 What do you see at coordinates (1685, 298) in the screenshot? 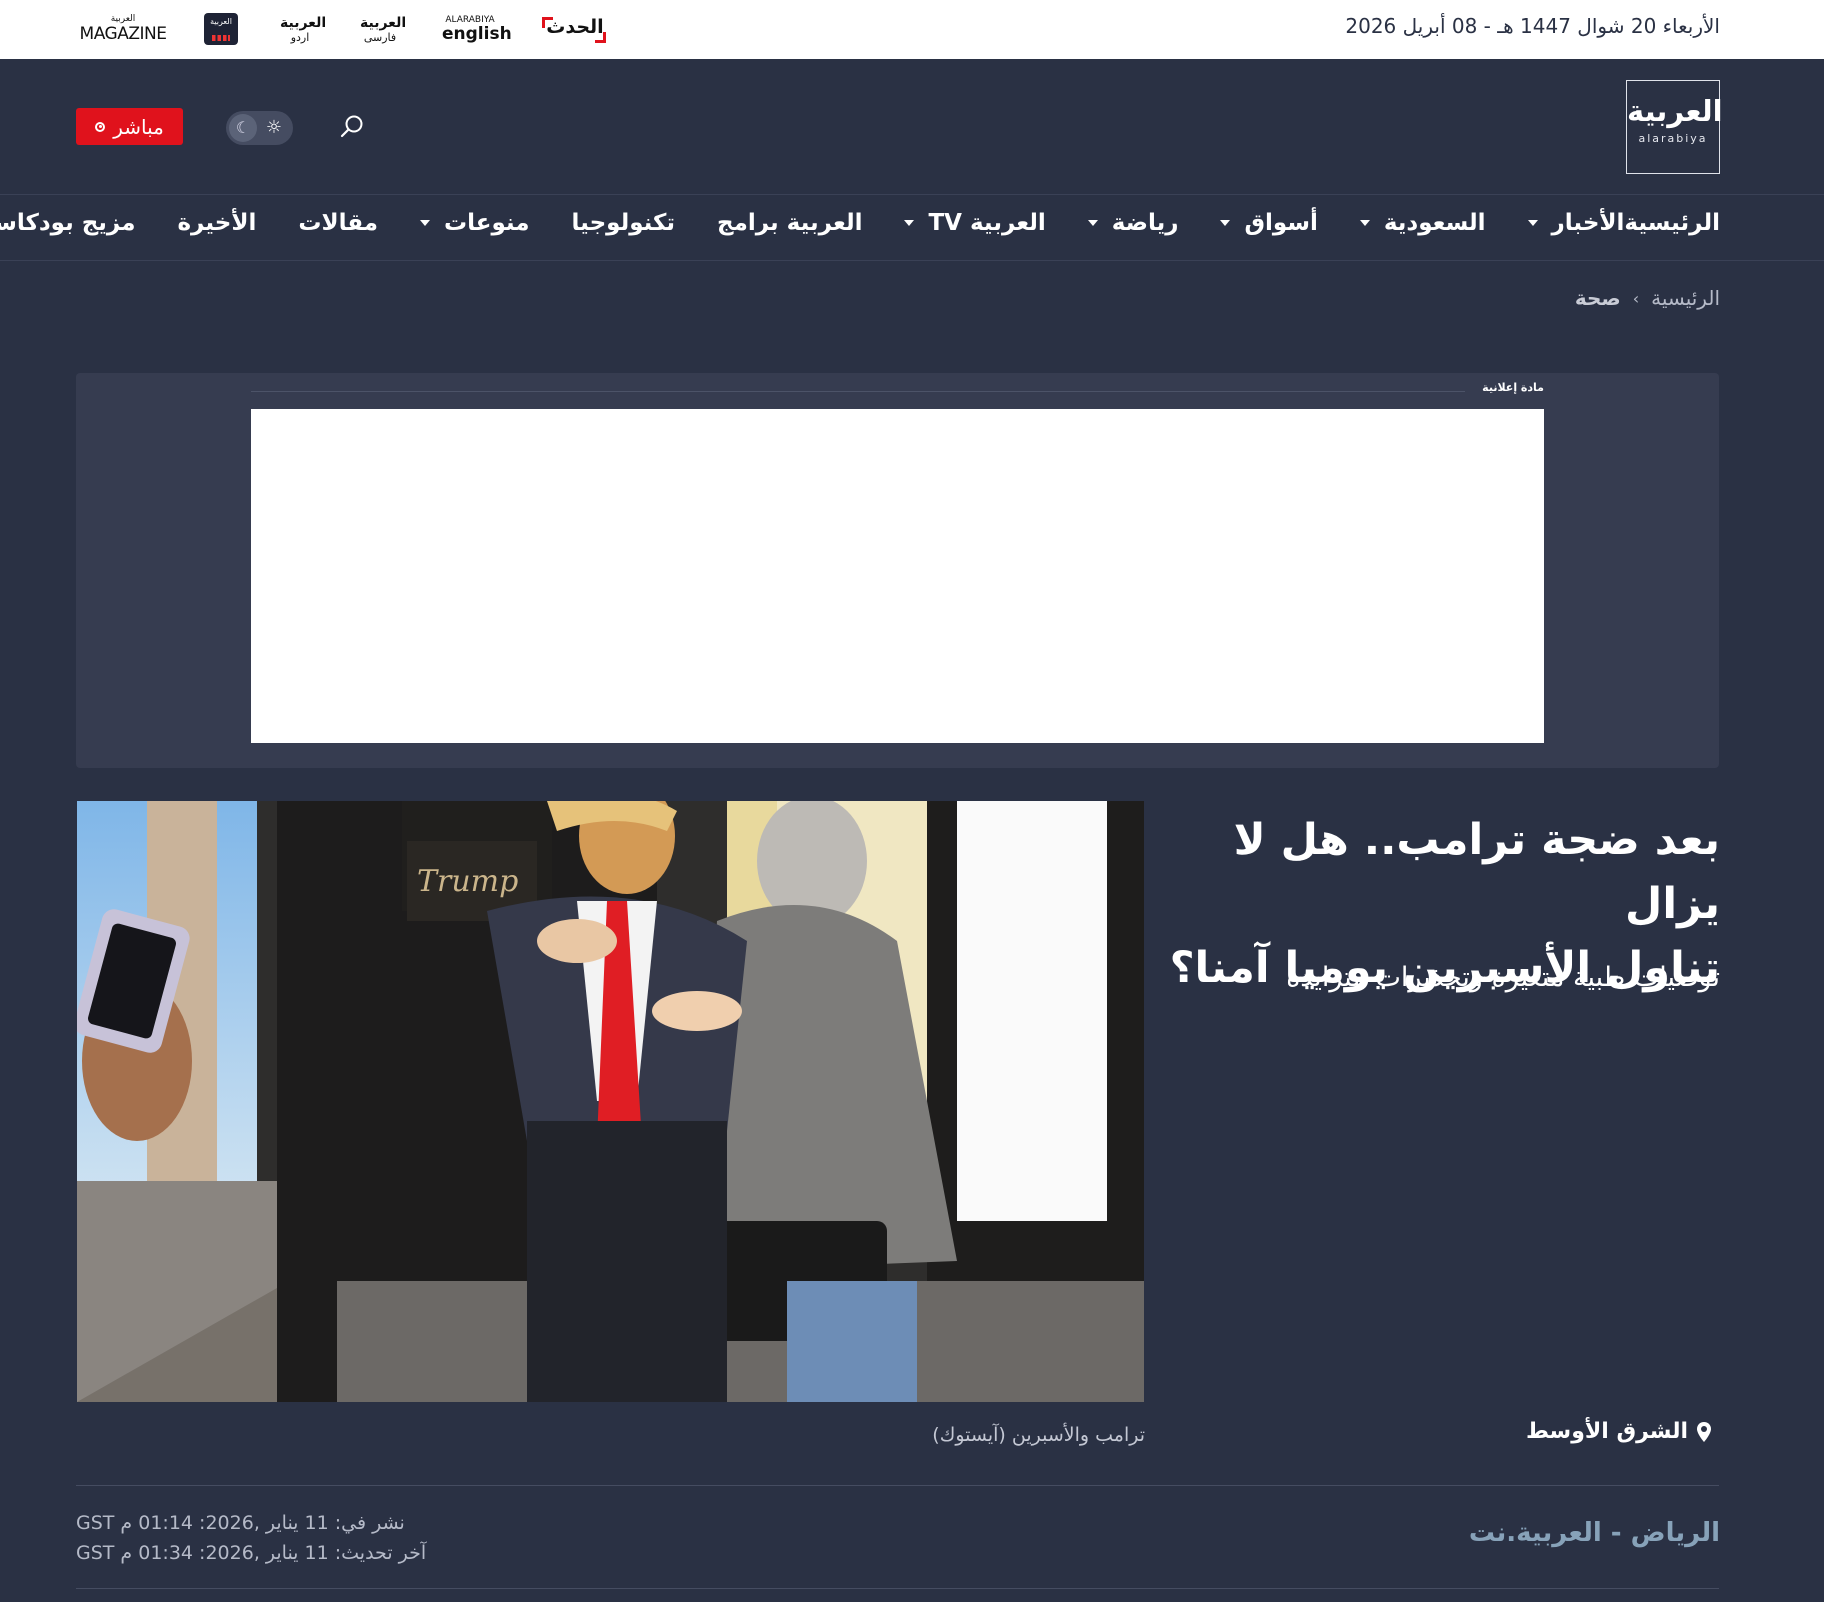
I see `breadcrumb-home: الرئيسية` at bounding box center [1685, 298].